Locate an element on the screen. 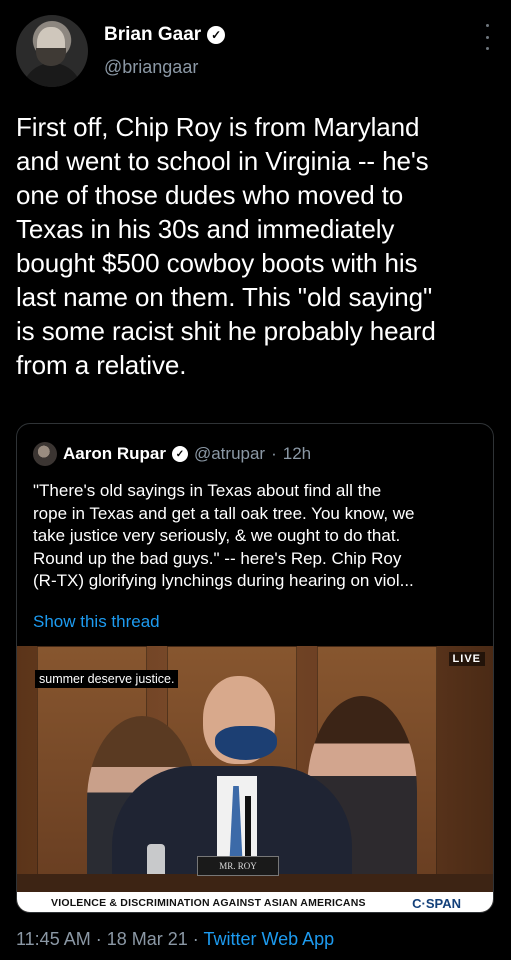 The image size is (511, 960). author-avatar is located at coordinates (52, 51).